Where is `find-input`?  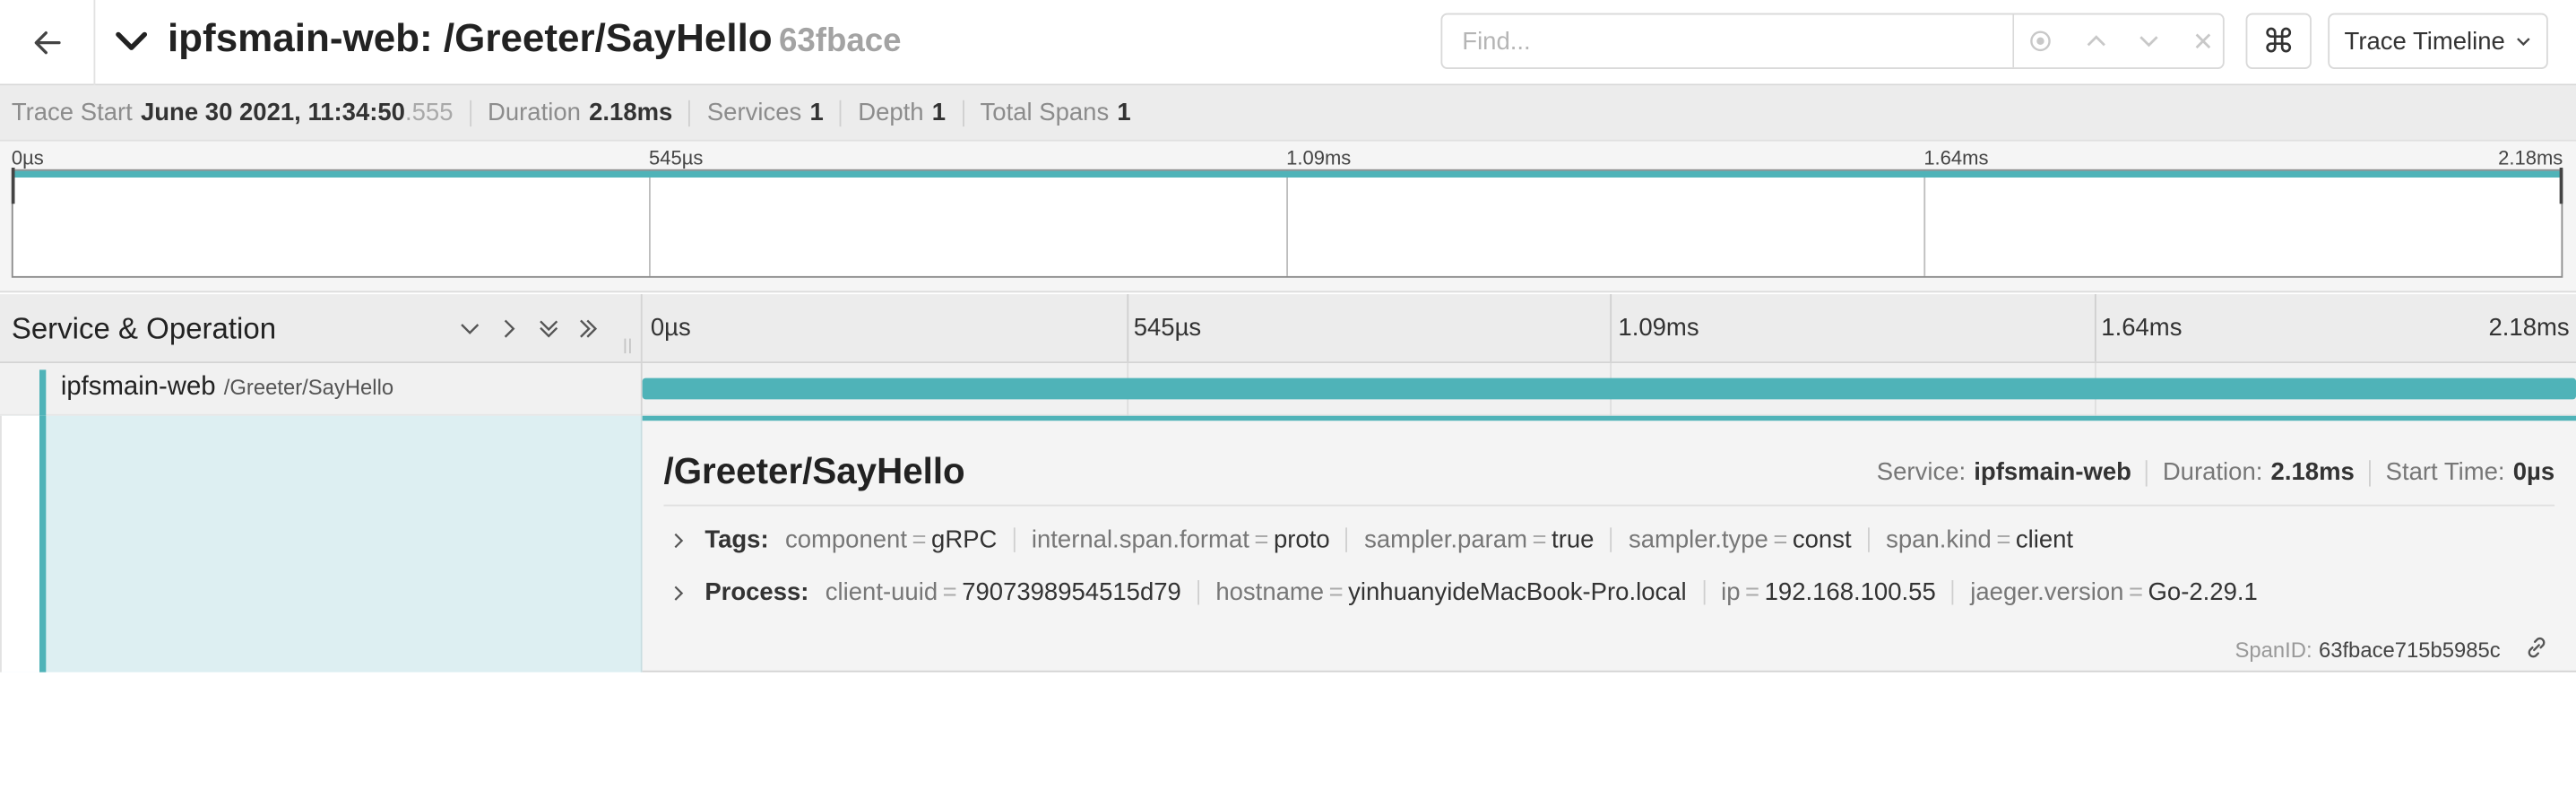 find-input is located at coordinates (1728, 41).